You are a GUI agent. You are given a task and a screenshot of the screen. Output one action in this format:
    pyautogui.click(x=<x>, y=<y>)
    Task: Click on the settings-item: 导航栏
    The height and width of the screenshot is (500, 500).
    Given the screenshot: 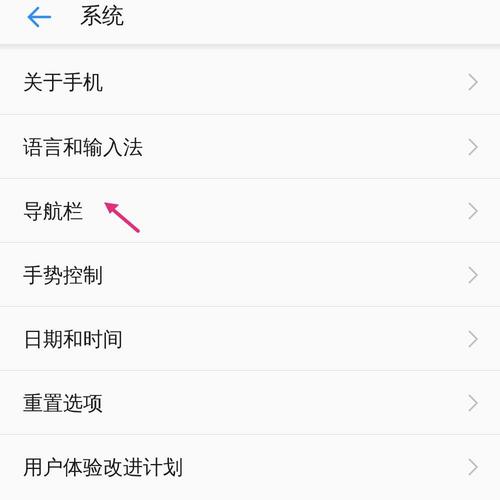 What is the action you would take?
    pyautogui.click(x=250, y=210)
    